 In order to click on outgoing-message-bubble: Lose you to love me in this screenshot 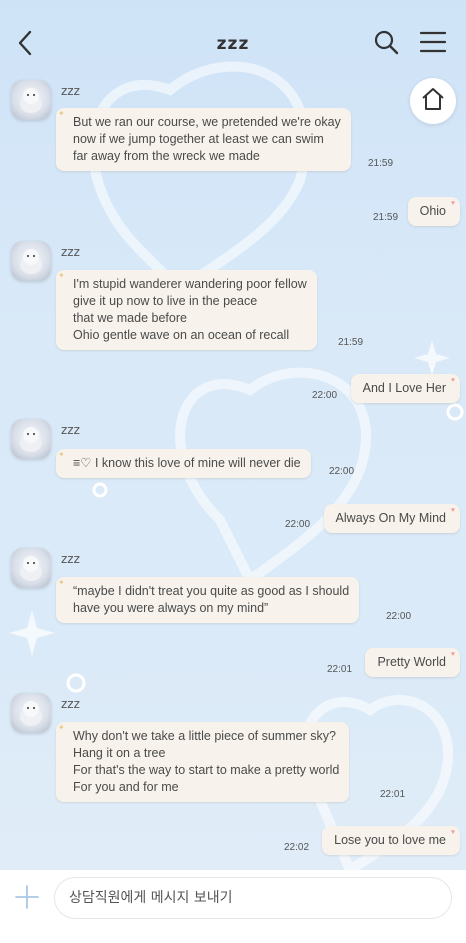, I will do `click(391, 839)`.